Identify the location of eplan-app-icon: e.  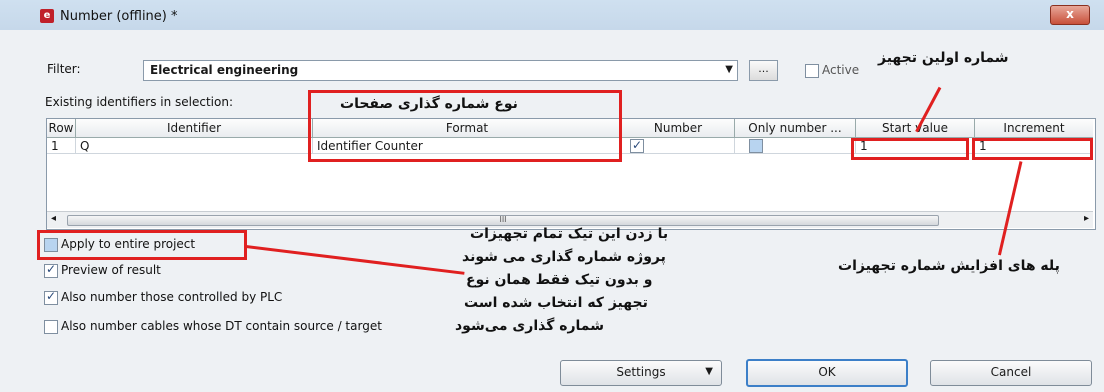
(47, 16).